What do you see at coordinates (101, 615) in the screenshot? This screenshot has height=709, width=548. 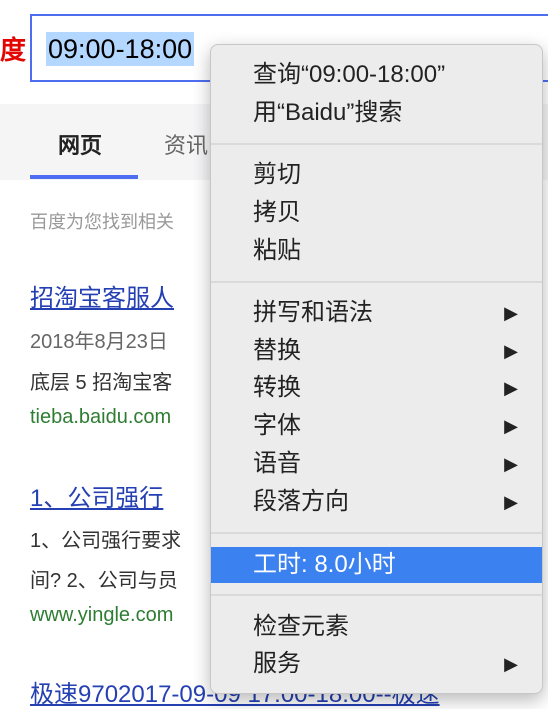 I see `result-2-url: www.yingle.com` at bounding box center [101, 615].